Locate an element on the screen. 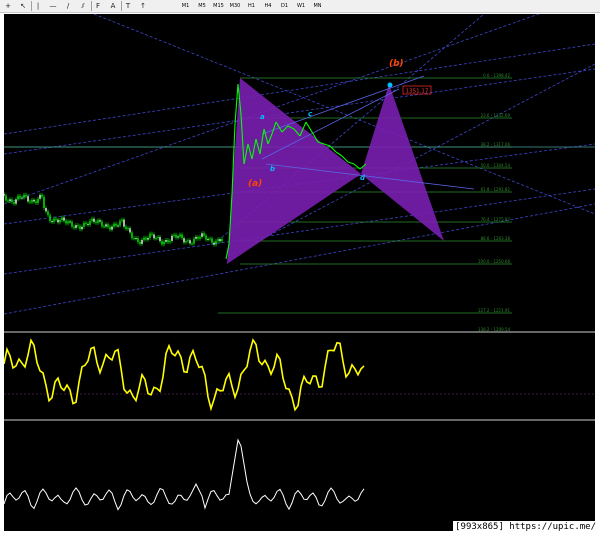 The height and width of the screenshot is (541, 600). fibonacci-icon: F is located at coordinates (98, 6).